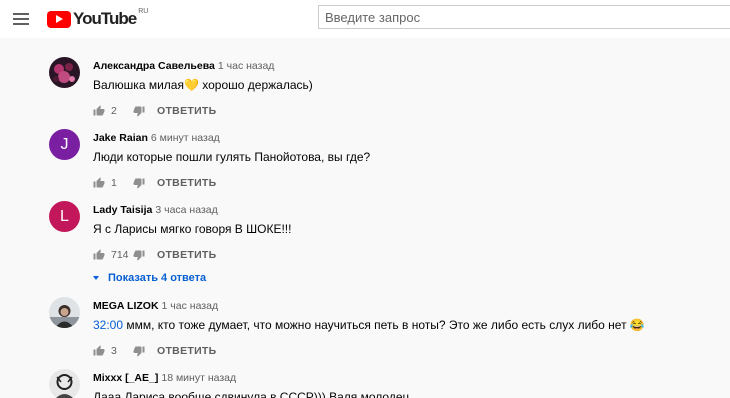 This screenshot has width=730, height=398. I want to click on view-replies-button: Показать 4 ответа, so click(403, 278).